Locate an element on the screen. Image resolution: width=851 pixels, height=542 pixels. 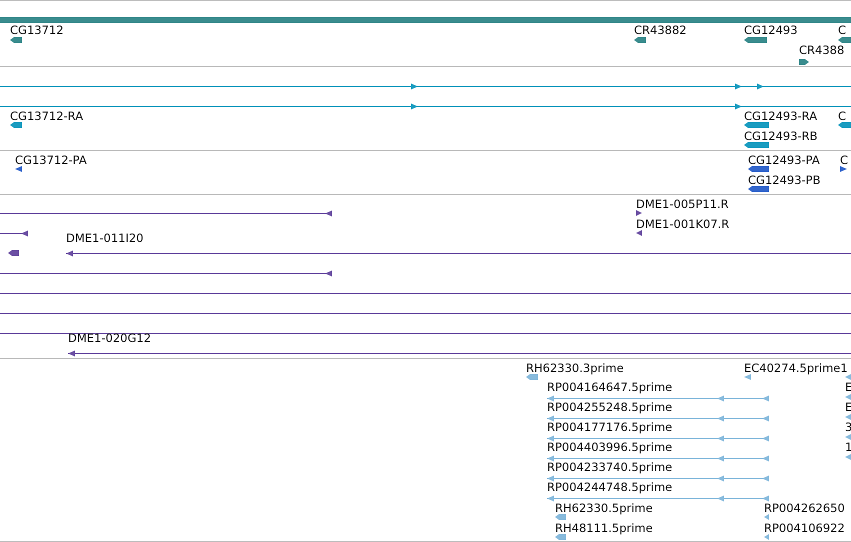
feature-label: RH48111.5prime is located at coordinates (604, 528).